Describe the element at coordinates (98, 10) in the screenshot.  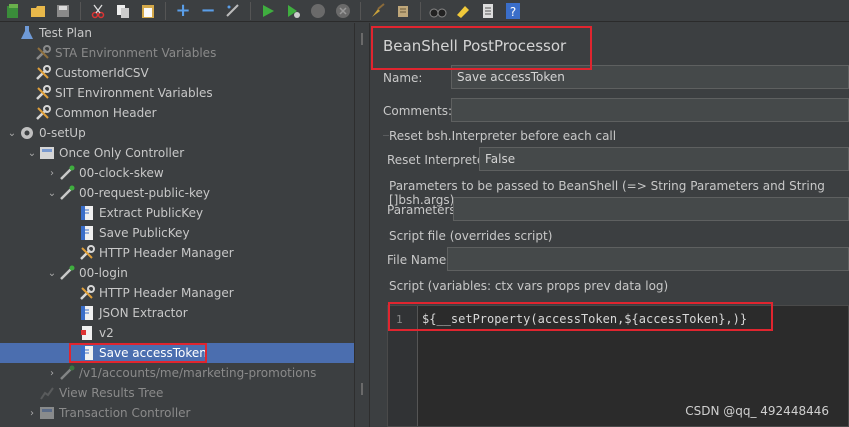
I see `cut-icon` at that location.